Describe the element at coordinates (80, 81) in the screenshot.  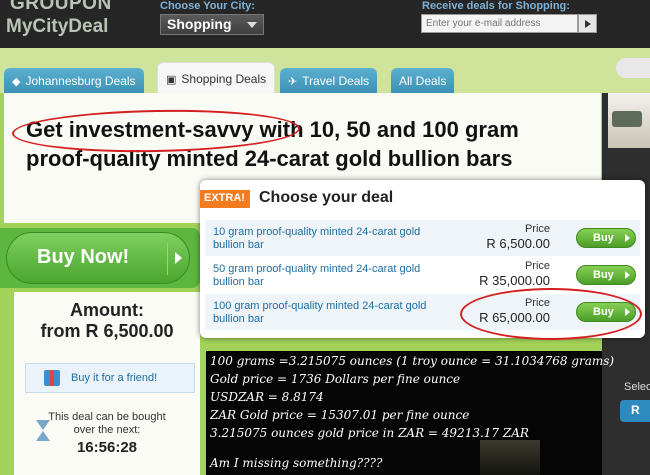
I see `tab-label: Johannesburg Deals` at that location.